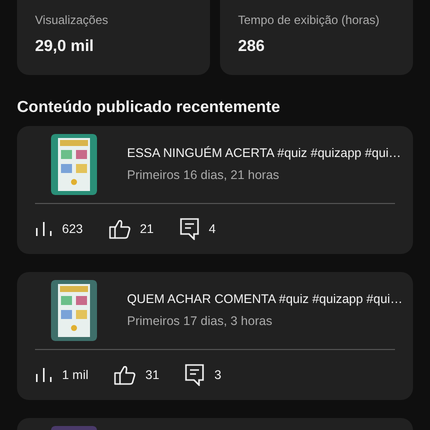  Describe the element at coordinates (212, 229) in the screenshot. I see `comments-count: 4` at that location.